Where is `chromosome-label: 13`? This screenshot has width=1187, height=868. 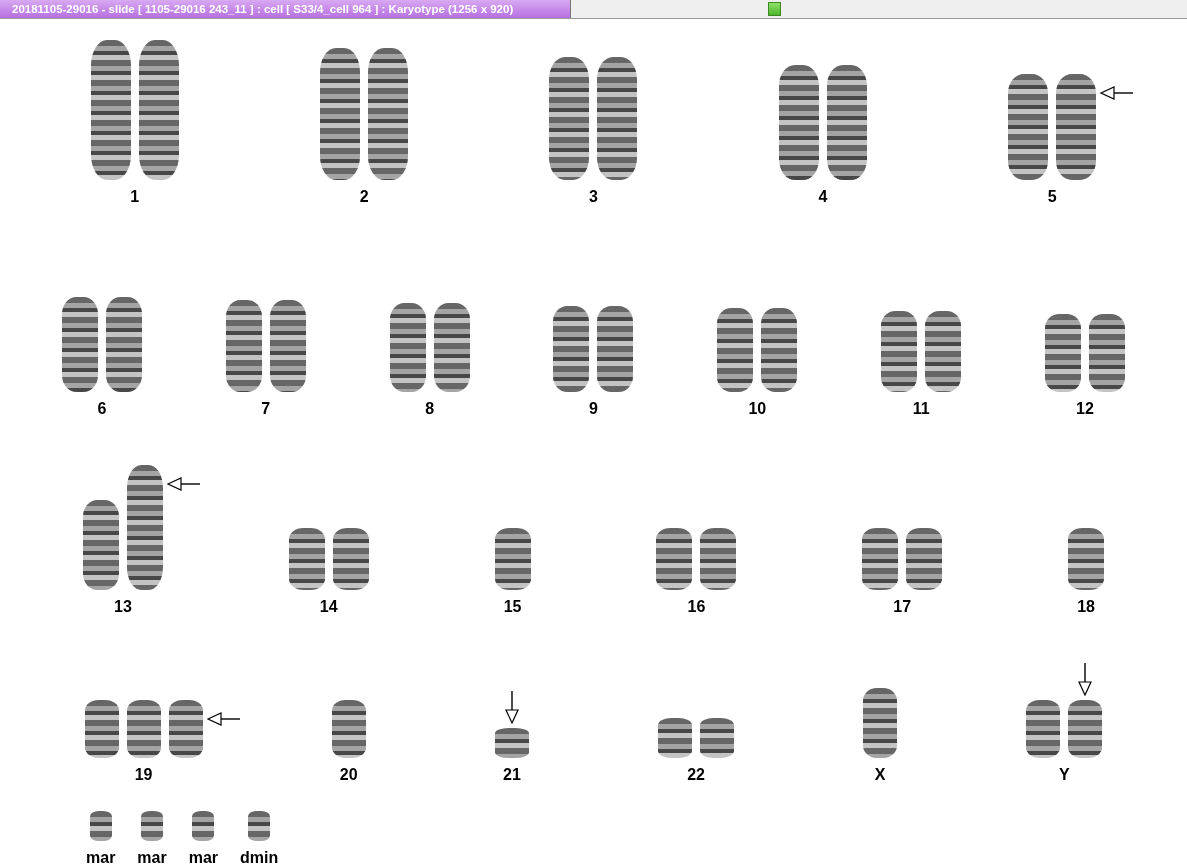
chromosome-label: 13 is located at coordinates (123, 607).